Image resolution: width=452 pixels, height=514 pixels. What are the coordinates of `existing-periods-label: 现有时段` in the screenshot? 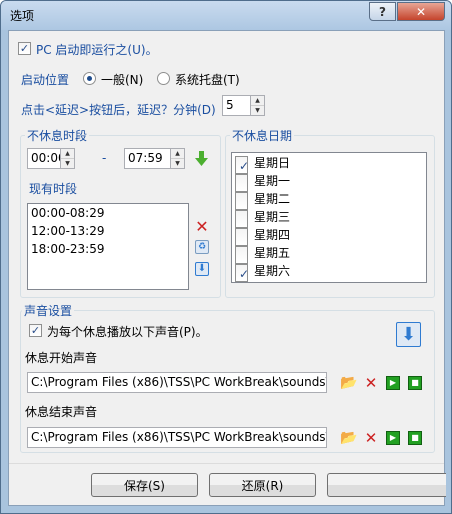 It's located at (53, 189).